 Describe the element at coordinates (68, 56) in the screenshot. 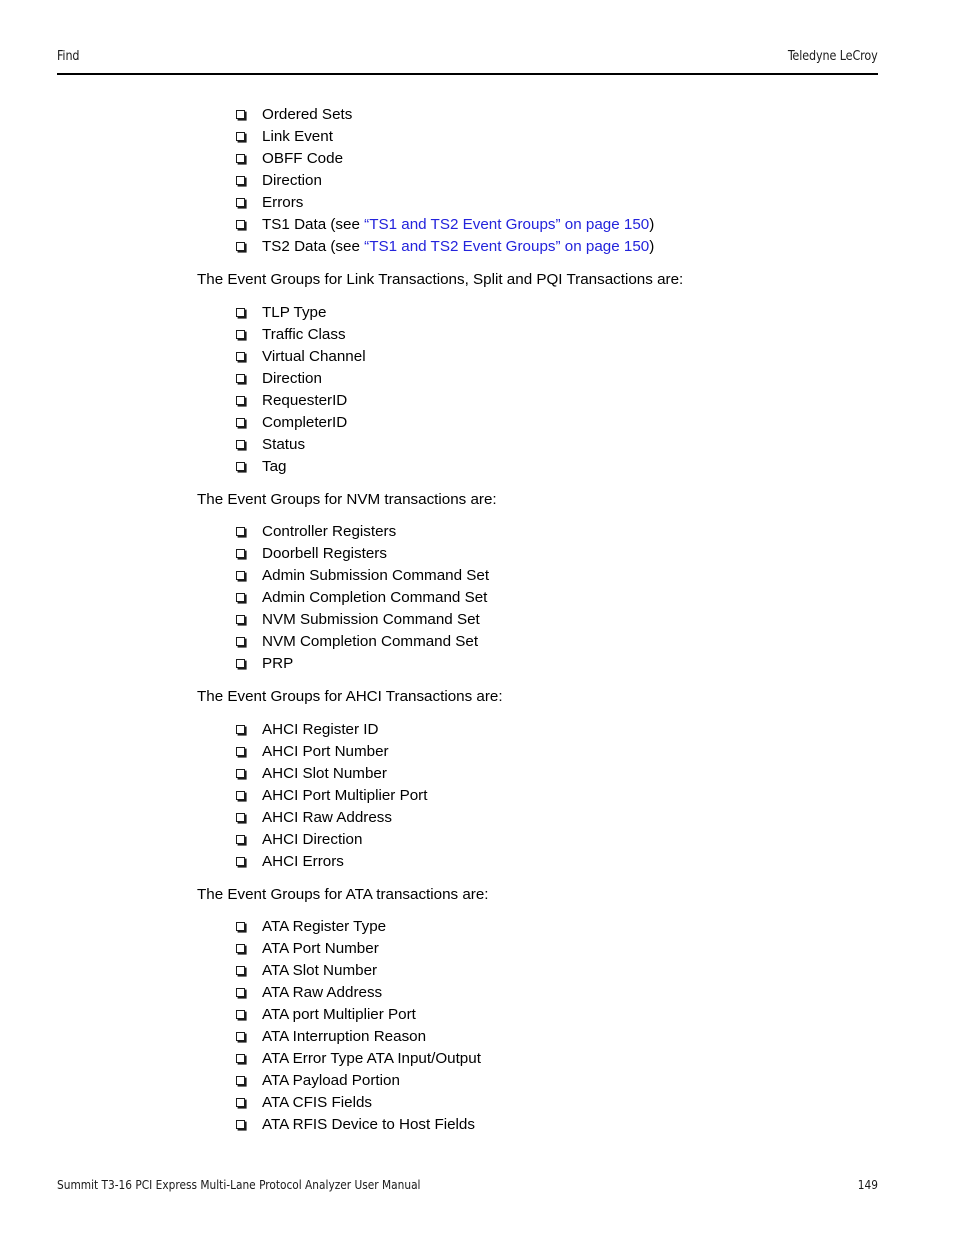

I see `header-chapter-title: Find` at that location.